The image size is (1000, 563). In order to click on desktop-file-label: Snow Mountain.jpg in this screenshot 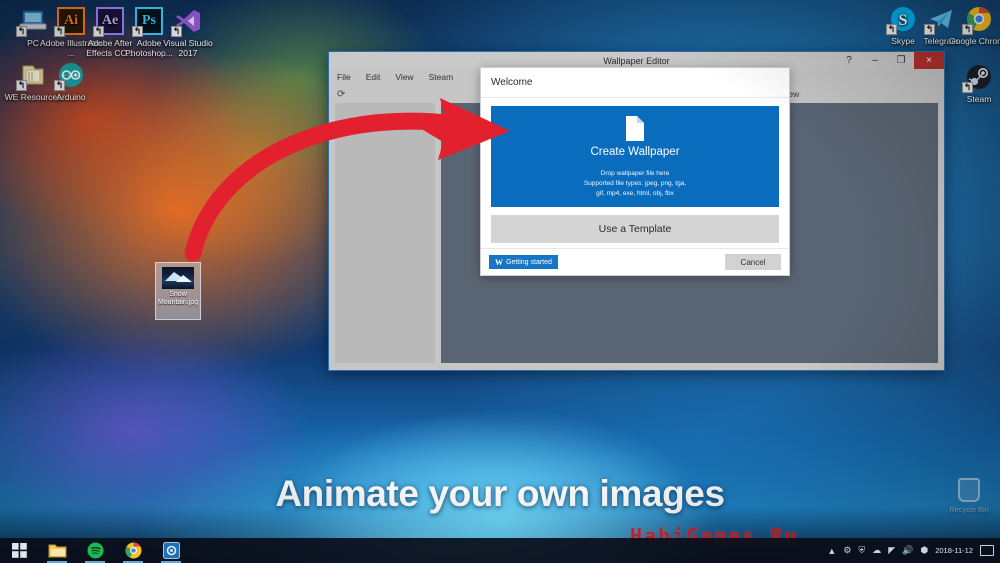, I will do `click(178, 298)`.